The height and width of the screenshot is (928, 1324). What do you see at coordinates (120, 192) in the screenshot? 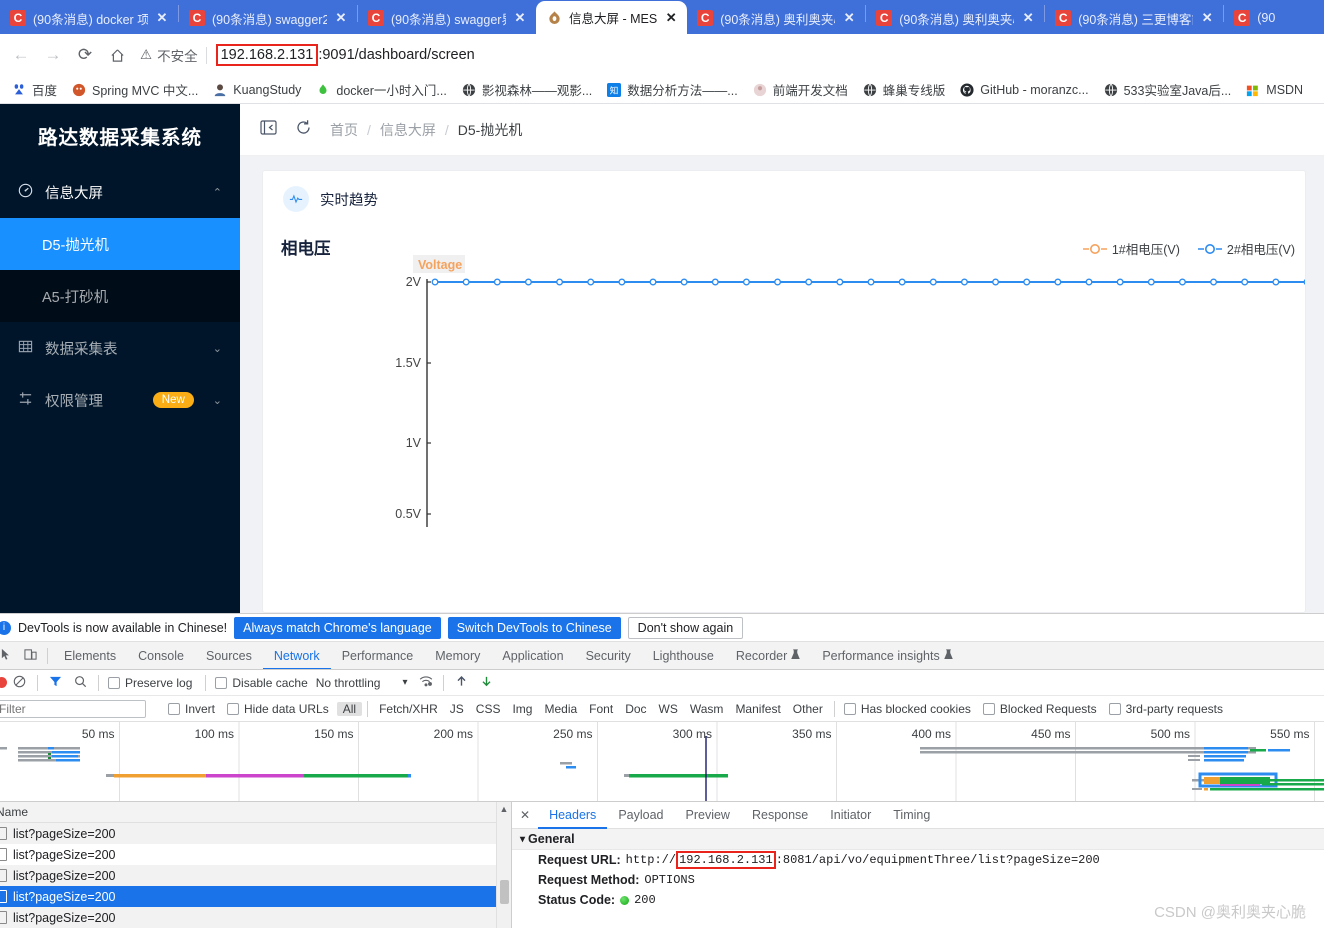
I see `sidebar-item-dashboard: 信息大屏 ⌃` at bounding box center [120, 192].